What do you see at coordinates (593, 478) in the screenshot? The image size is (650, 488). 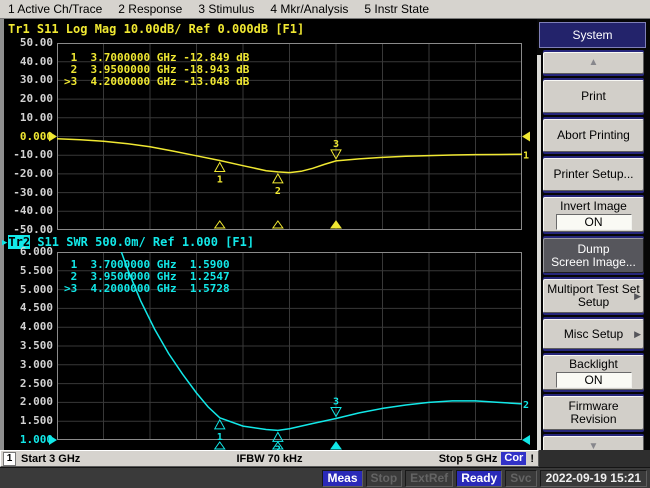 I see `clock-timestamp: 2022-09-19 15:21` at bounding box center [593, 478].